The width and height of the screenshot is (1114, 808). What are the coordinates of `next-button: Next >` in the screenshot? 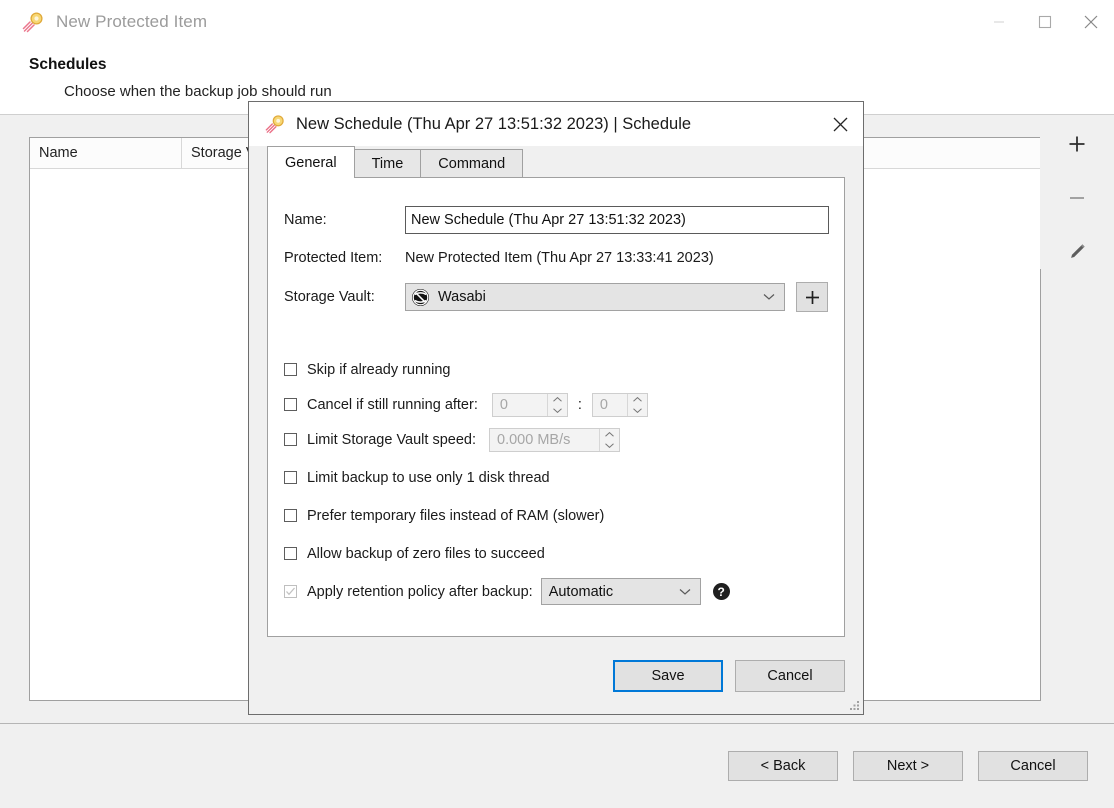 It's located at (908, 766).